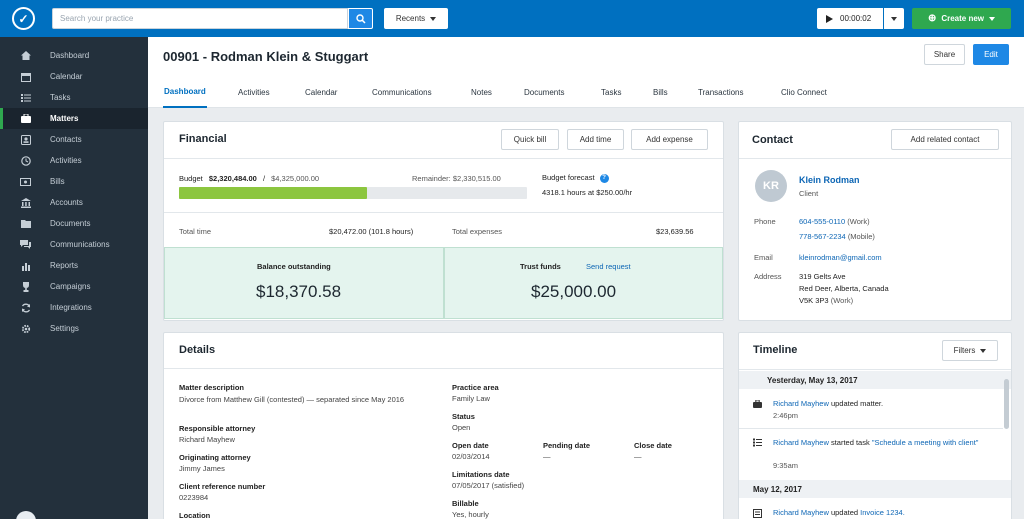  I want to click on sidebar-item-settings: Settings, so click(74, 328).